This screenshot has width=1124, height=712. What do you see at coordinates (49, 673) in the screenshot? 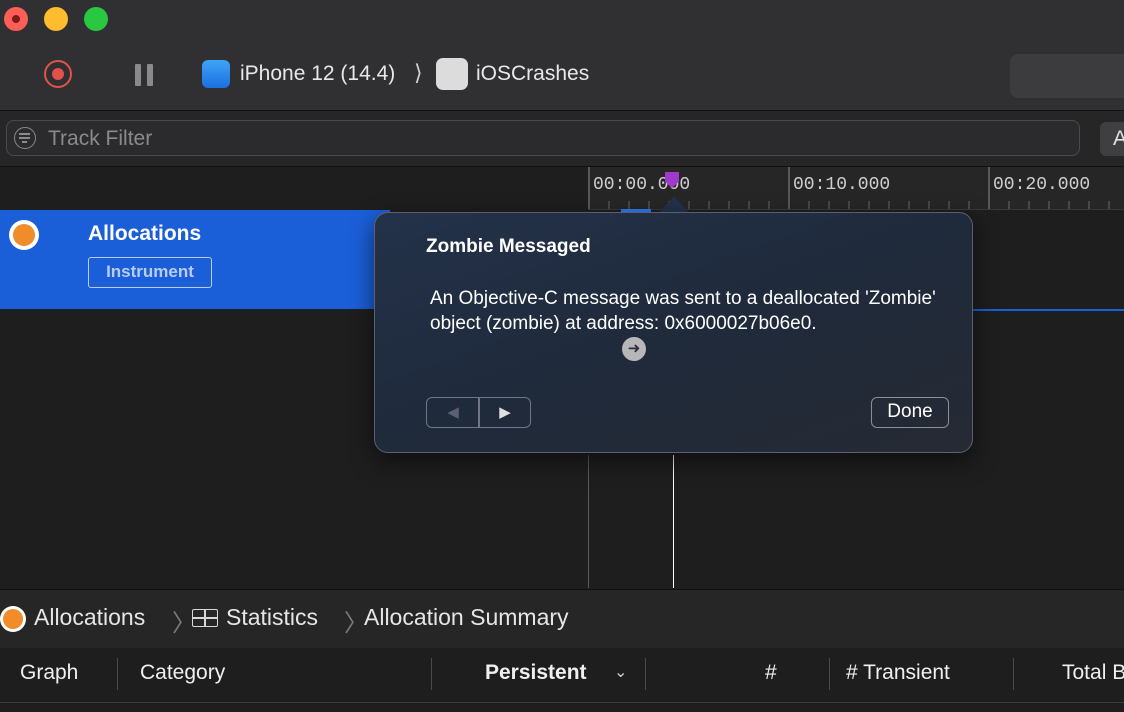
I see `column-header-graph: Graph` at bounding box center [49, 673].